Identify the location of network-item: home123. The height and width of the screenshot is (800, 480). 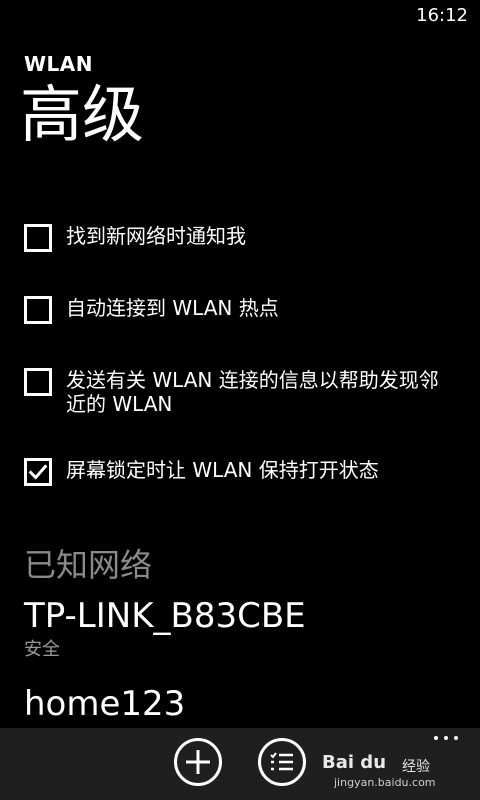
(244, 704).